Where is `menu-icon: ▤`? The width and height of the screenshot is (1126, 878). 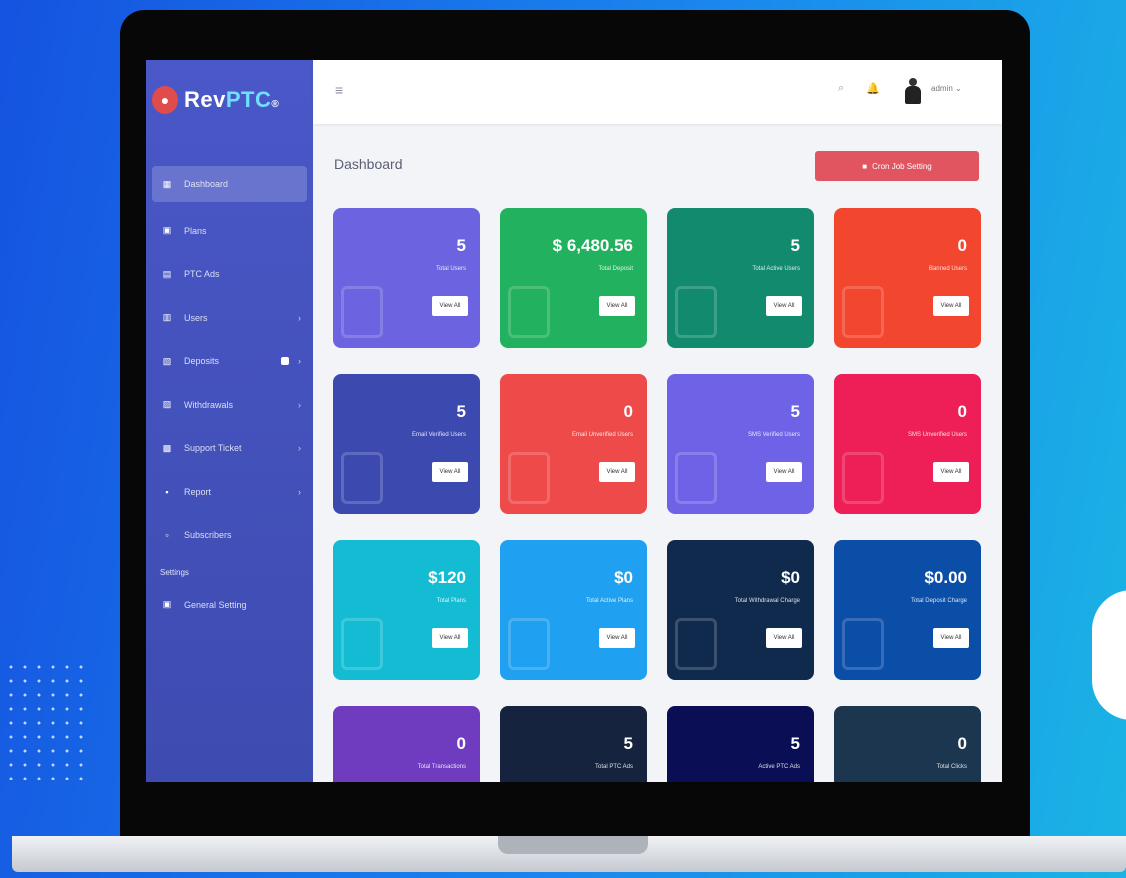 menu-icon: ▤ is located at coordinates (167, 273).